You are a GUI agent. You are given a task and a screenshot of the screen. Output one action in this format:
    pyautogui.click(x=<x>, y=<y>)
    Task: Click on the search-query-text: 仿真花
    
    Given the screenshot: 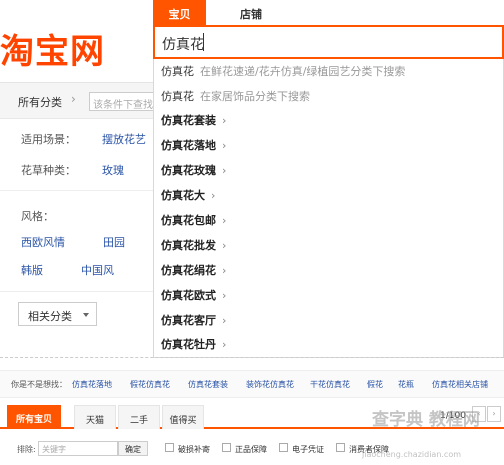 What is the action you would take?
    pyautogui.click(x=183, y=45)
    